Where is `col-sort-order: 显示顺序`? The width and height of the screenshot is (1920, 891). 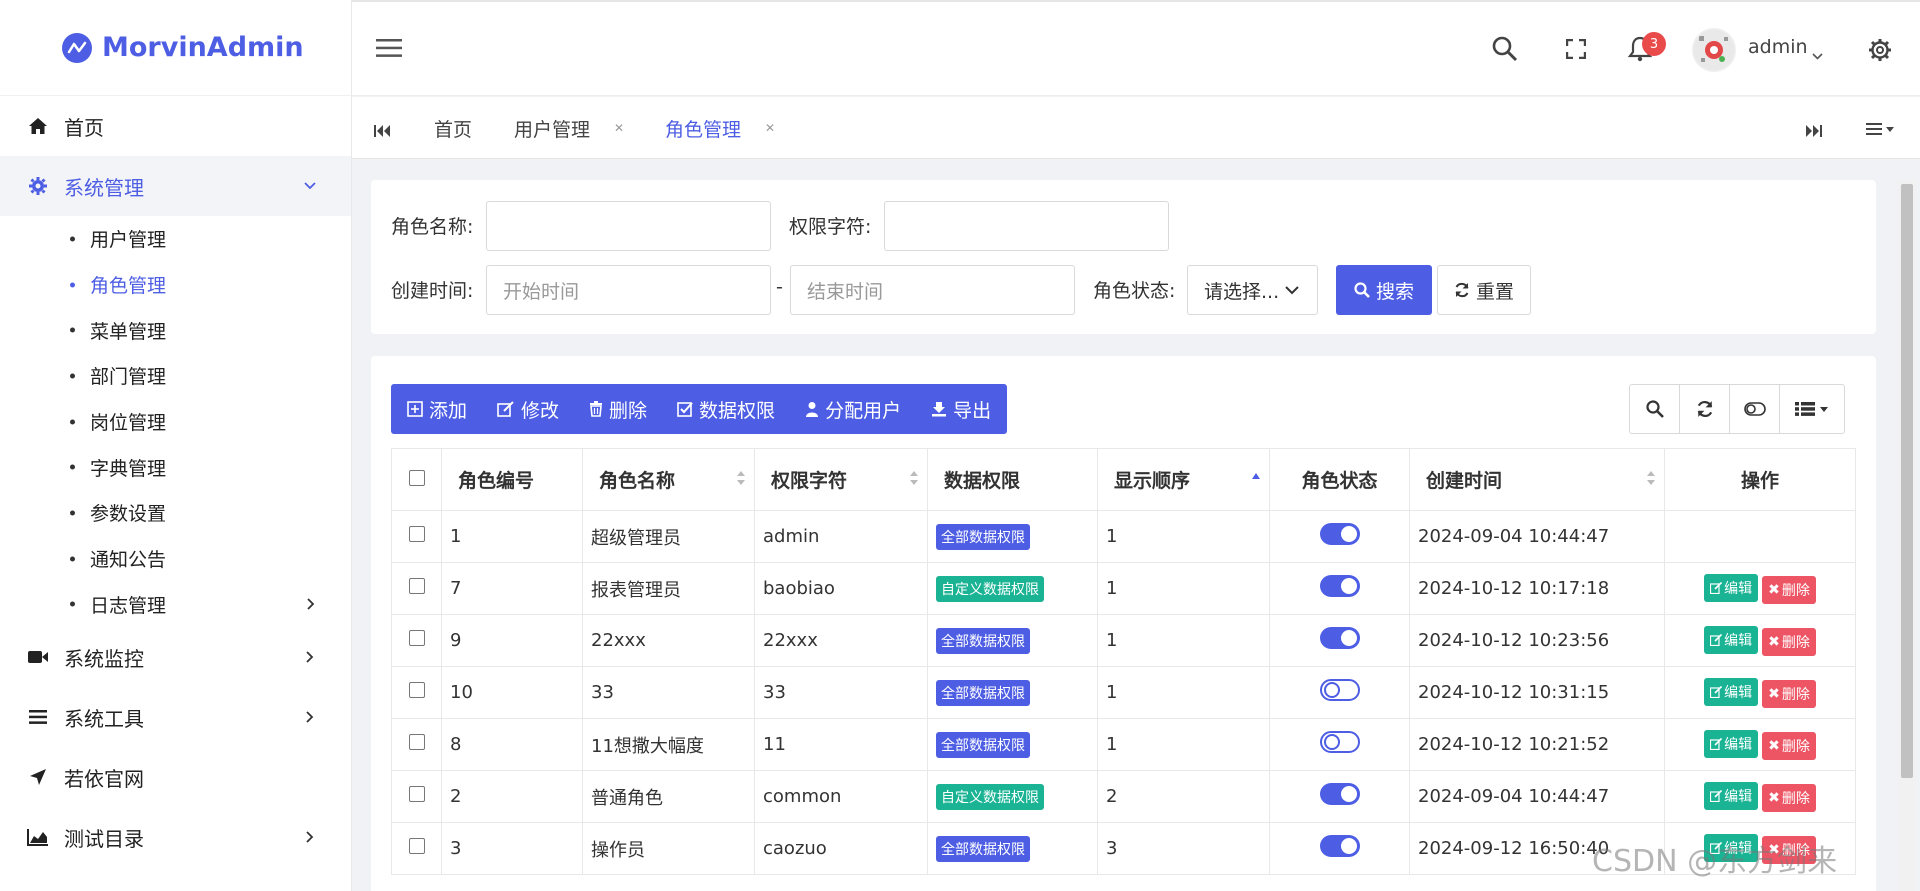
col-sort-order: 显示顺序 is located at coordinates (1183, 479).